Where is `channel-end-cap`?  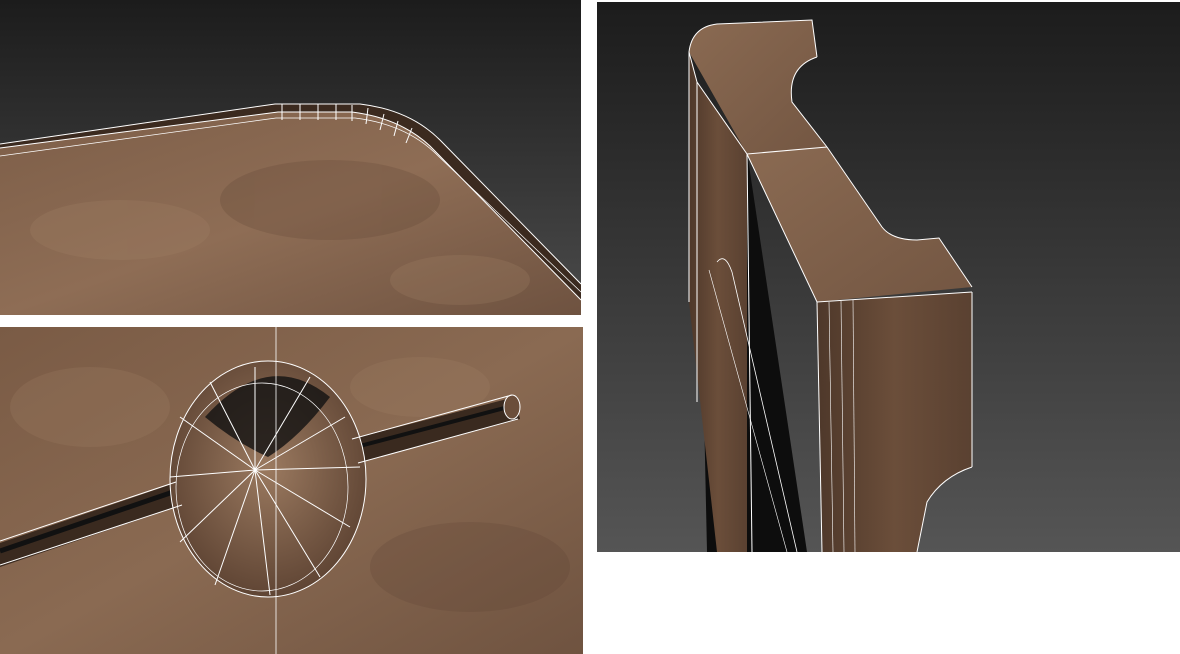 channel-end-cap is located at coordinates (512, 407).